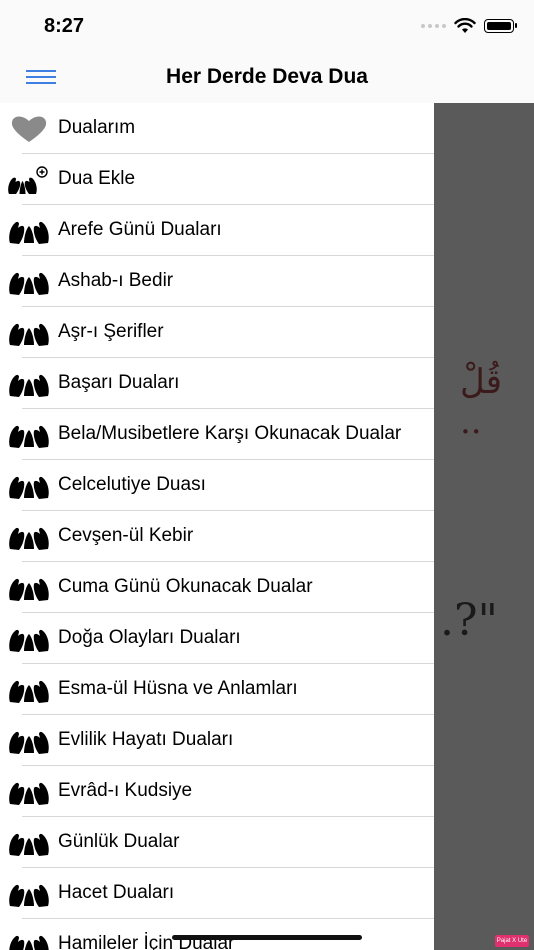  Describe the element at coordinates (178, 688) in the screenshot. I see `menu-item-label: Esma-ül Hüsna ve Anlamları` at that location.